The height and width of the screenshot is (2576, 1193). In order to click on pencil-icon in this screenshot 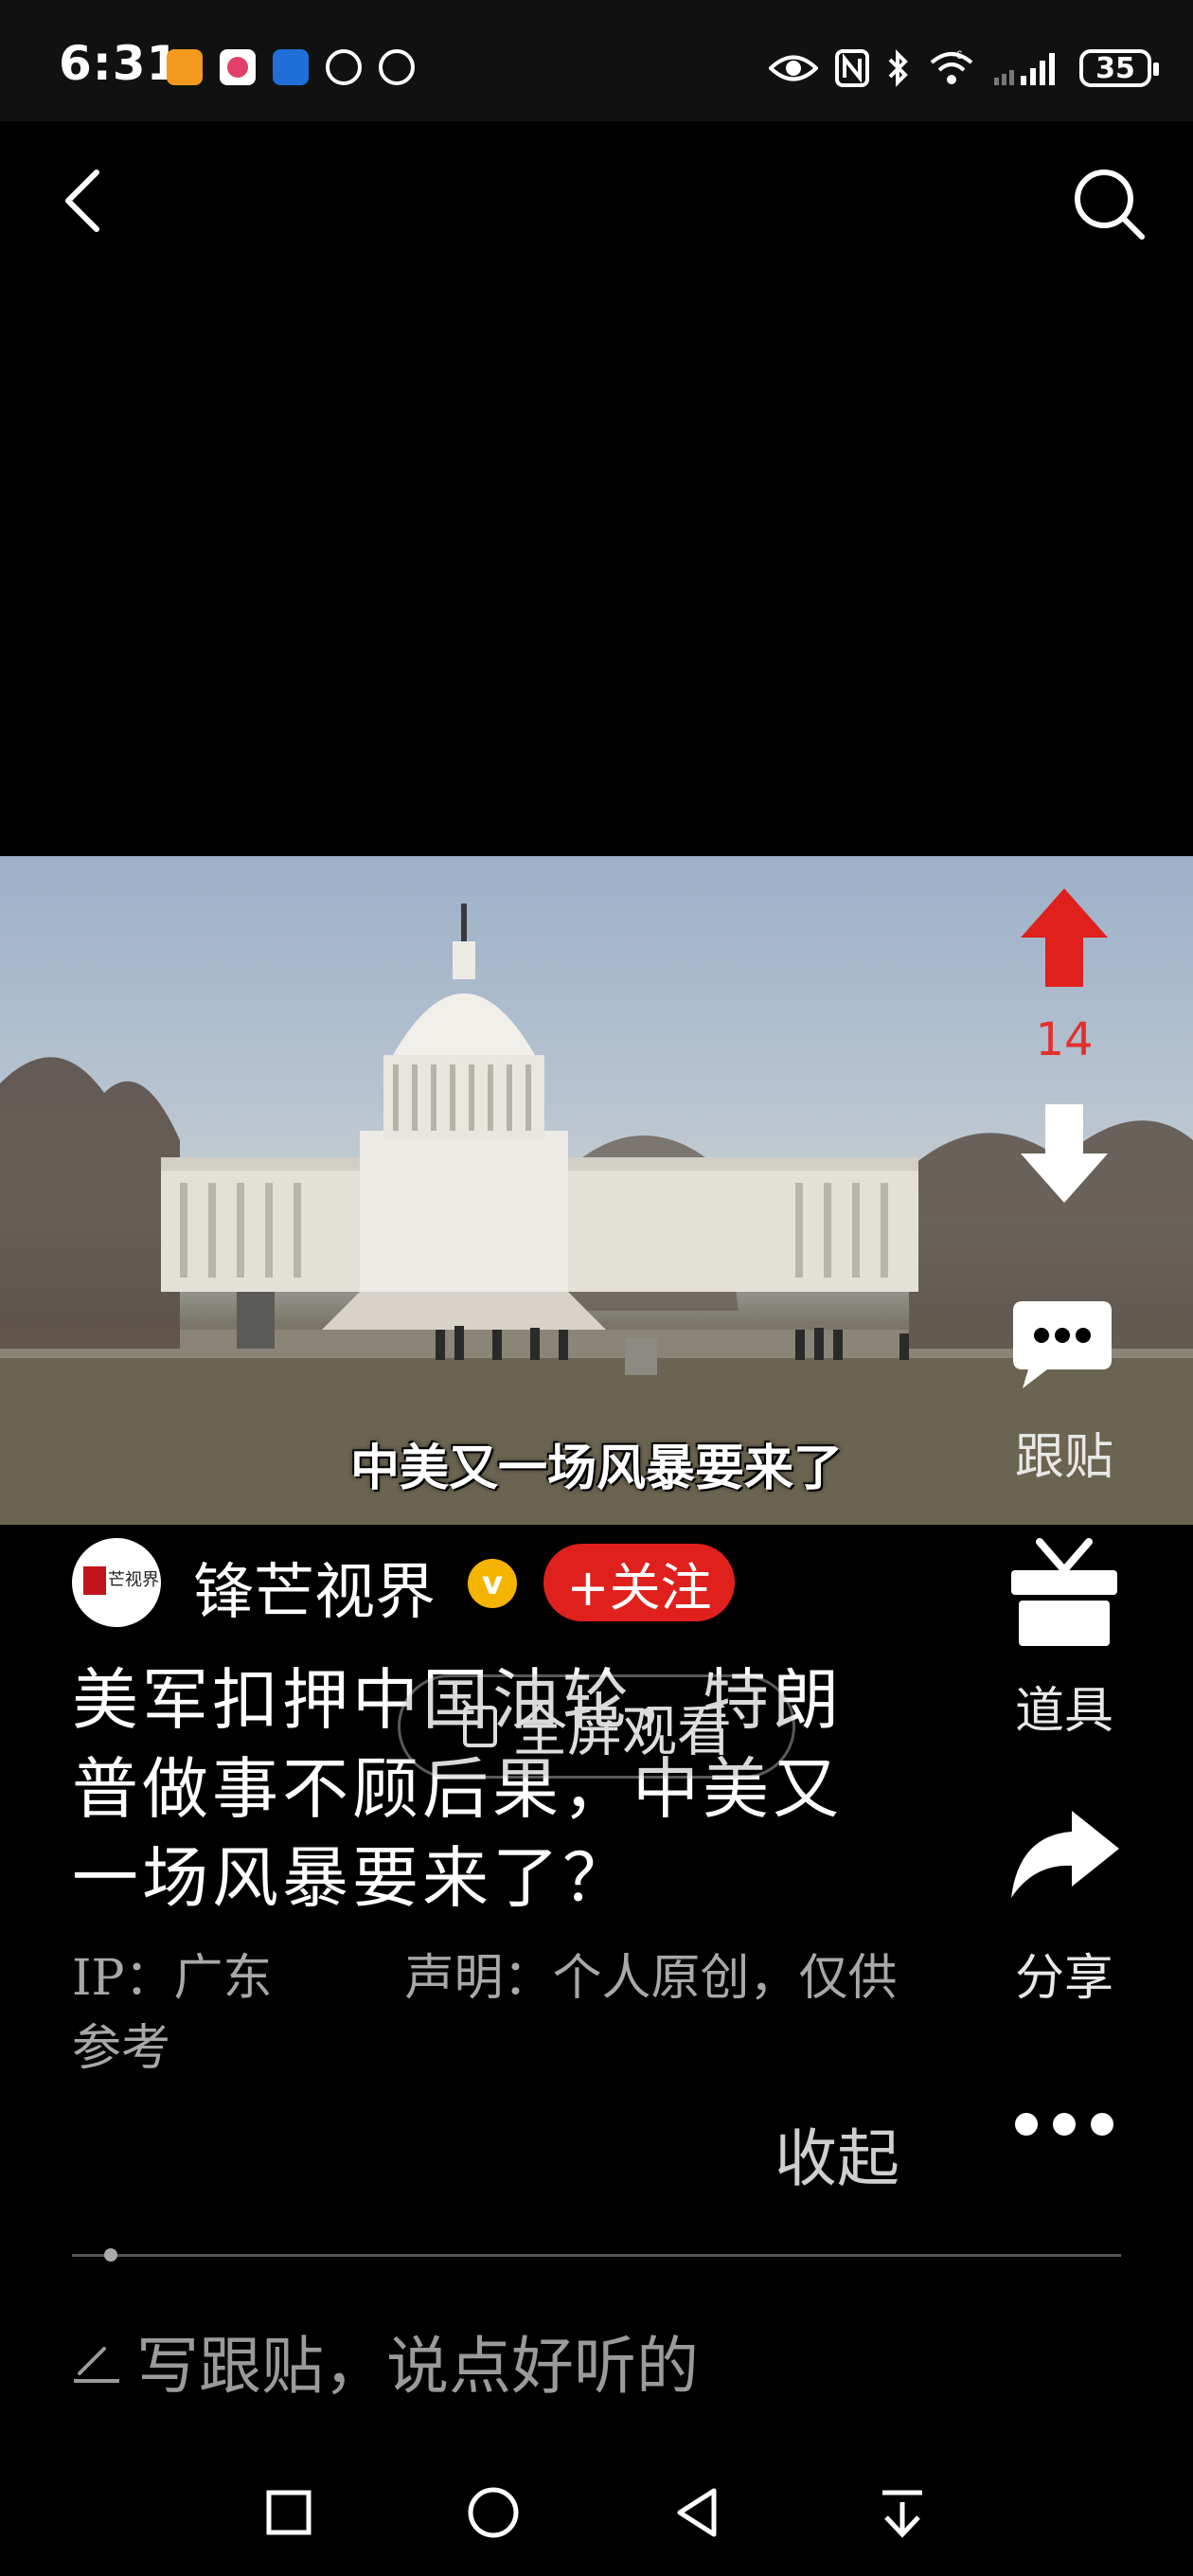, I will do `click(96, 2365)`.